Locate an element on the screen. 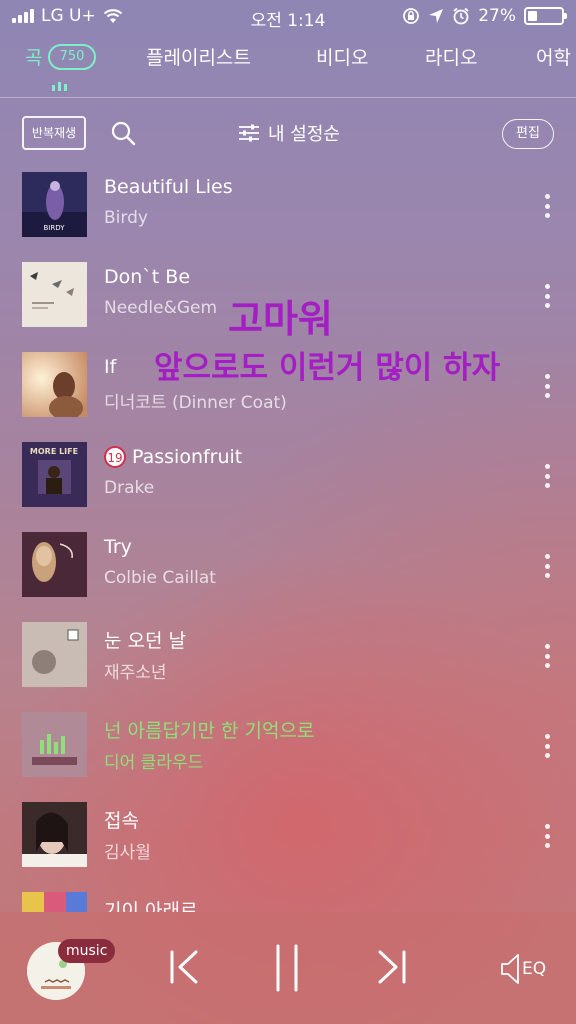  song-artist: 김사월 is located at coordinates (127, 853).